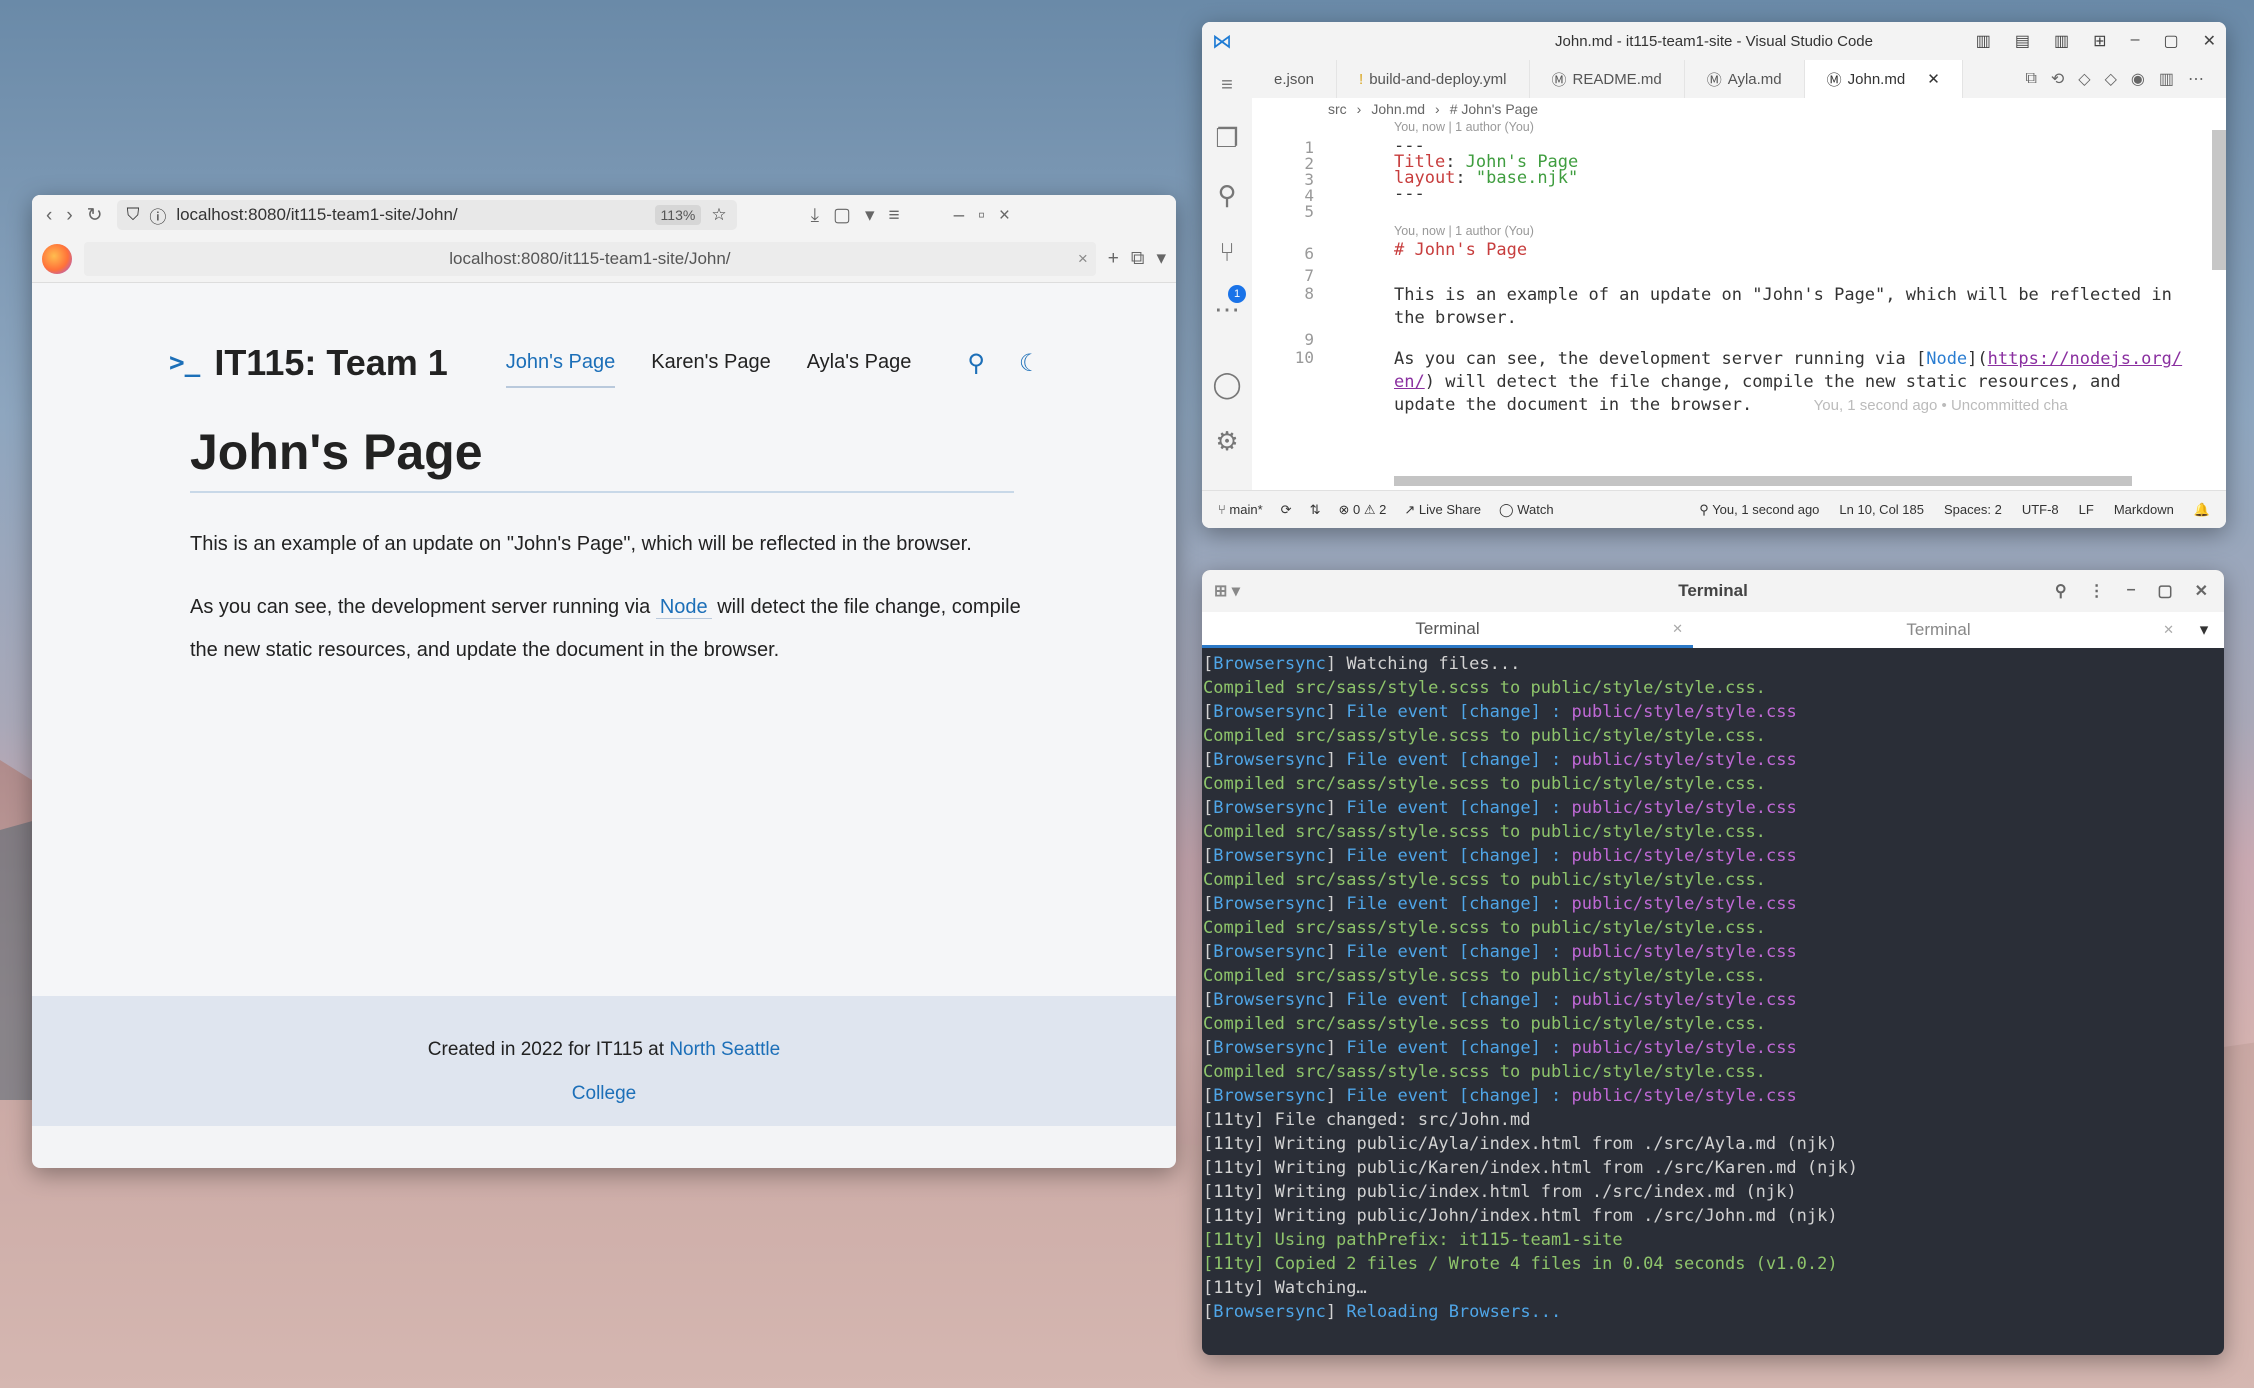 Image resolution: width=2254 pixels, height=1388 pixels. I want to click on minimap, so click(2181, 255).